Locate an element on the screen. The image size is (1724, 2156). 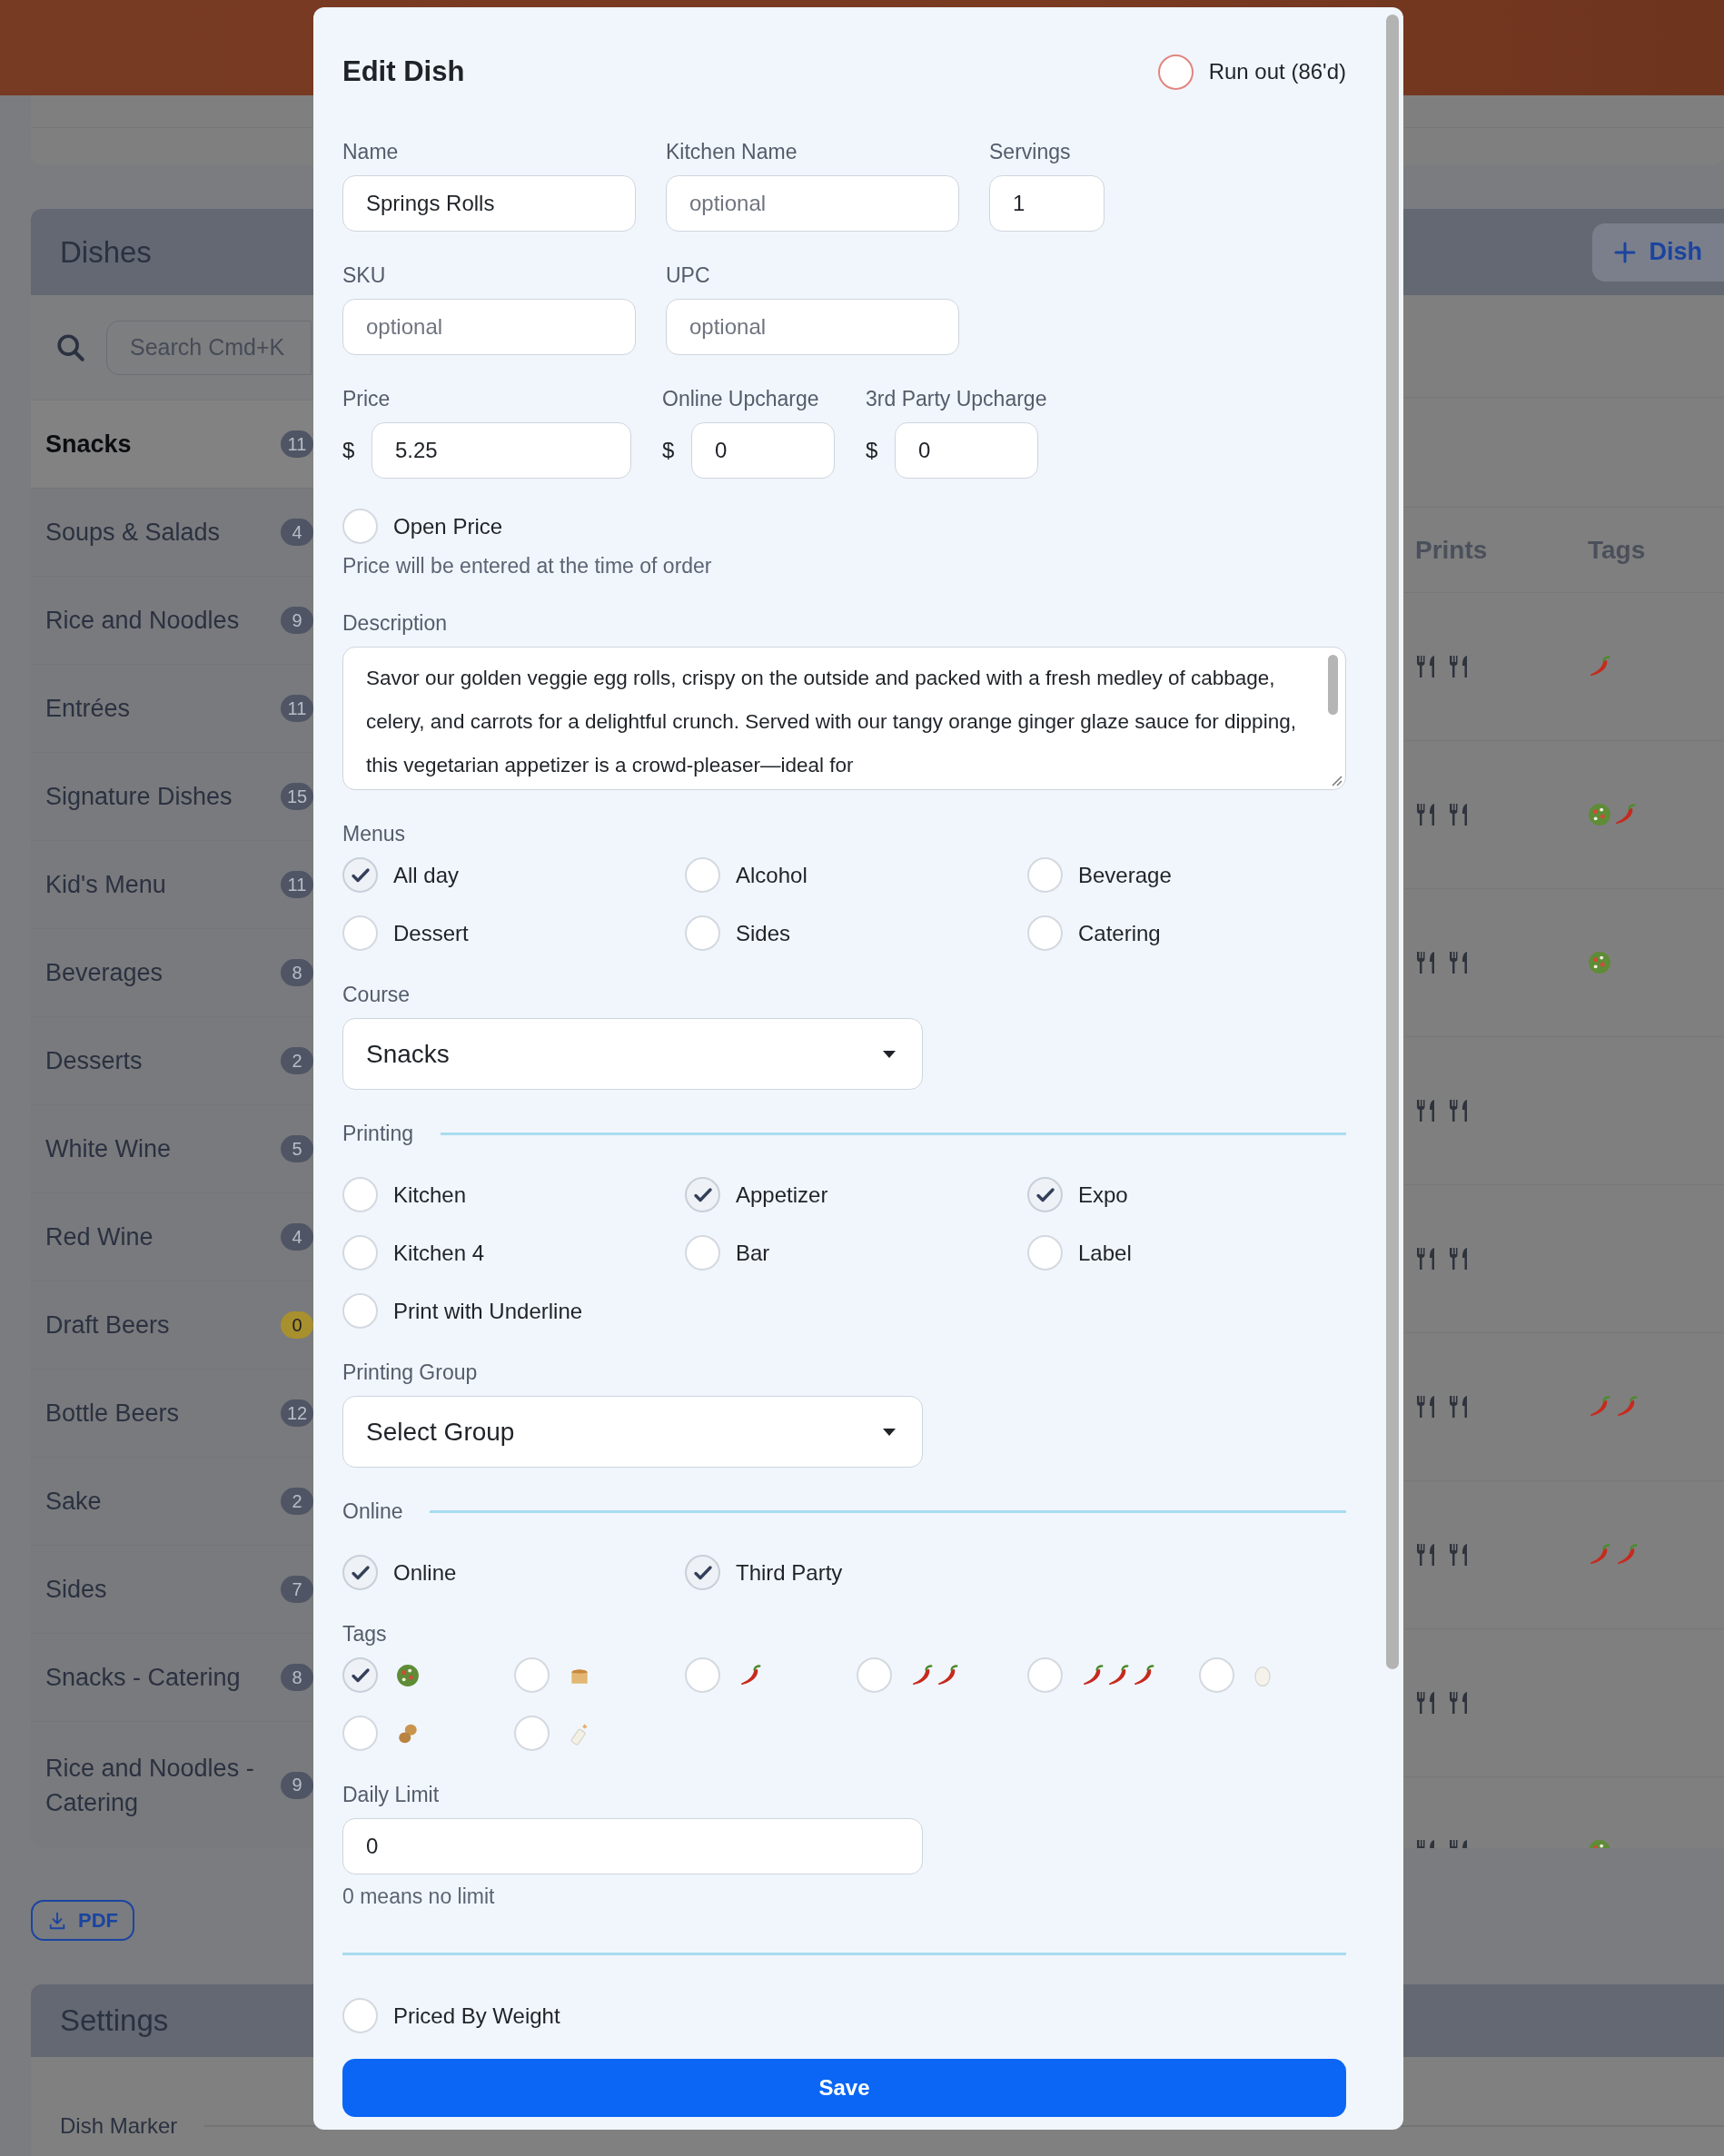
setting-label: Dish Marker is located at coordinates (119, 2126).